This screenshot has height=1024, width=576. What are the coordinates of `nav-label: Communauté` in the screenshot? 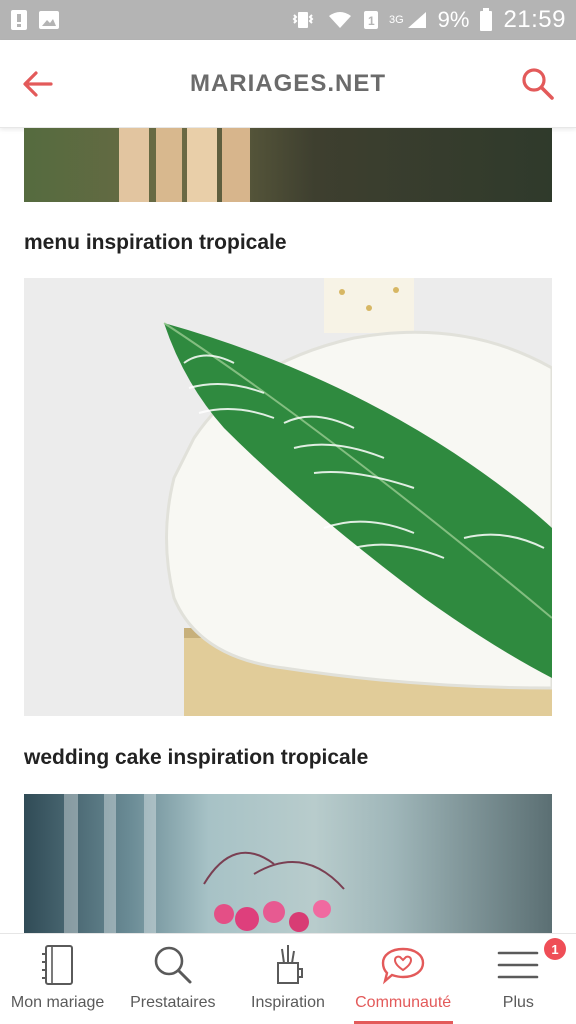 It's located at (403, 1002).